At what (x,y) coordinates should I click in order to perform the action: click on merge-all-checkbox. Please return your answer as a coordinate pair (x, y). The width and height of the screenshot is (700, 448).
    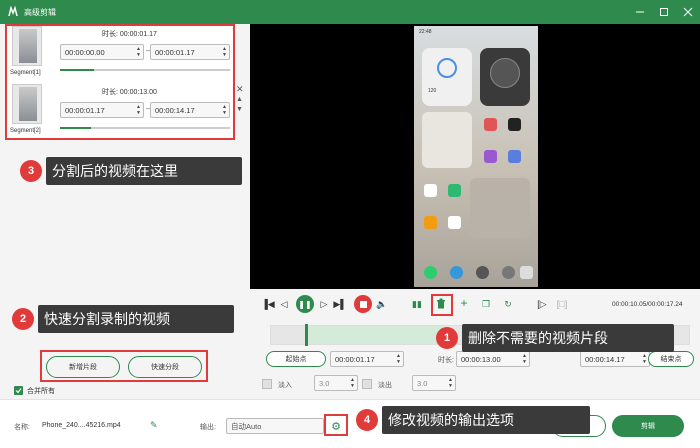
    Looking at the image, I should click on (18, 390).